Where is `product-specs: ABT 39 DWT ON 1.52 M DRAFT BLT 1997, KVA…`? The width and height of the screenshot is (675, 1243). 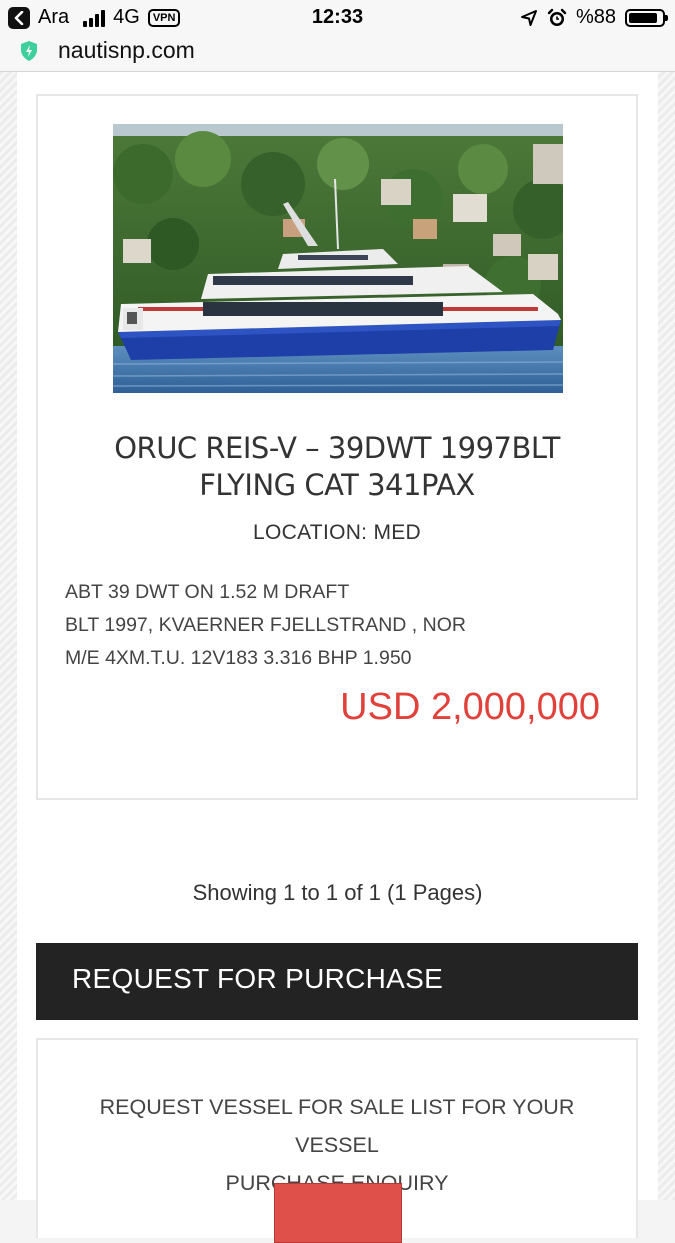
product-specs: ABT 39 DWT ON 1.52 M DRAFT BLT 1997, KVA… is located at coordinates (265, 625).